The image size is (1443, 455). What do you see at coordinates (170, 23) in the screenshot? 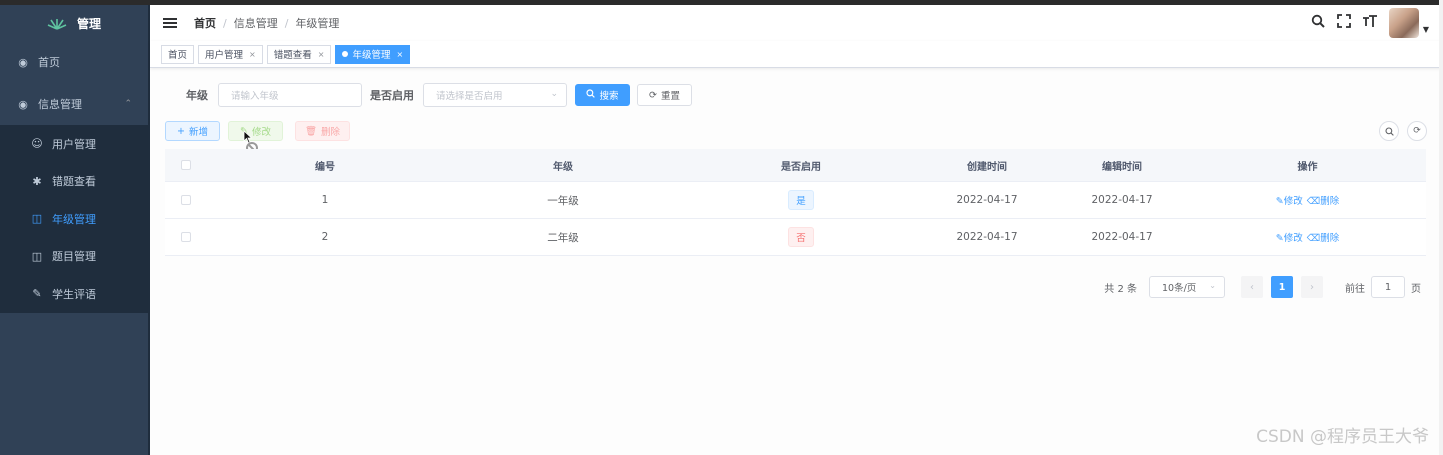
I see `hamburger-icon` at bounding box center [170, 23].